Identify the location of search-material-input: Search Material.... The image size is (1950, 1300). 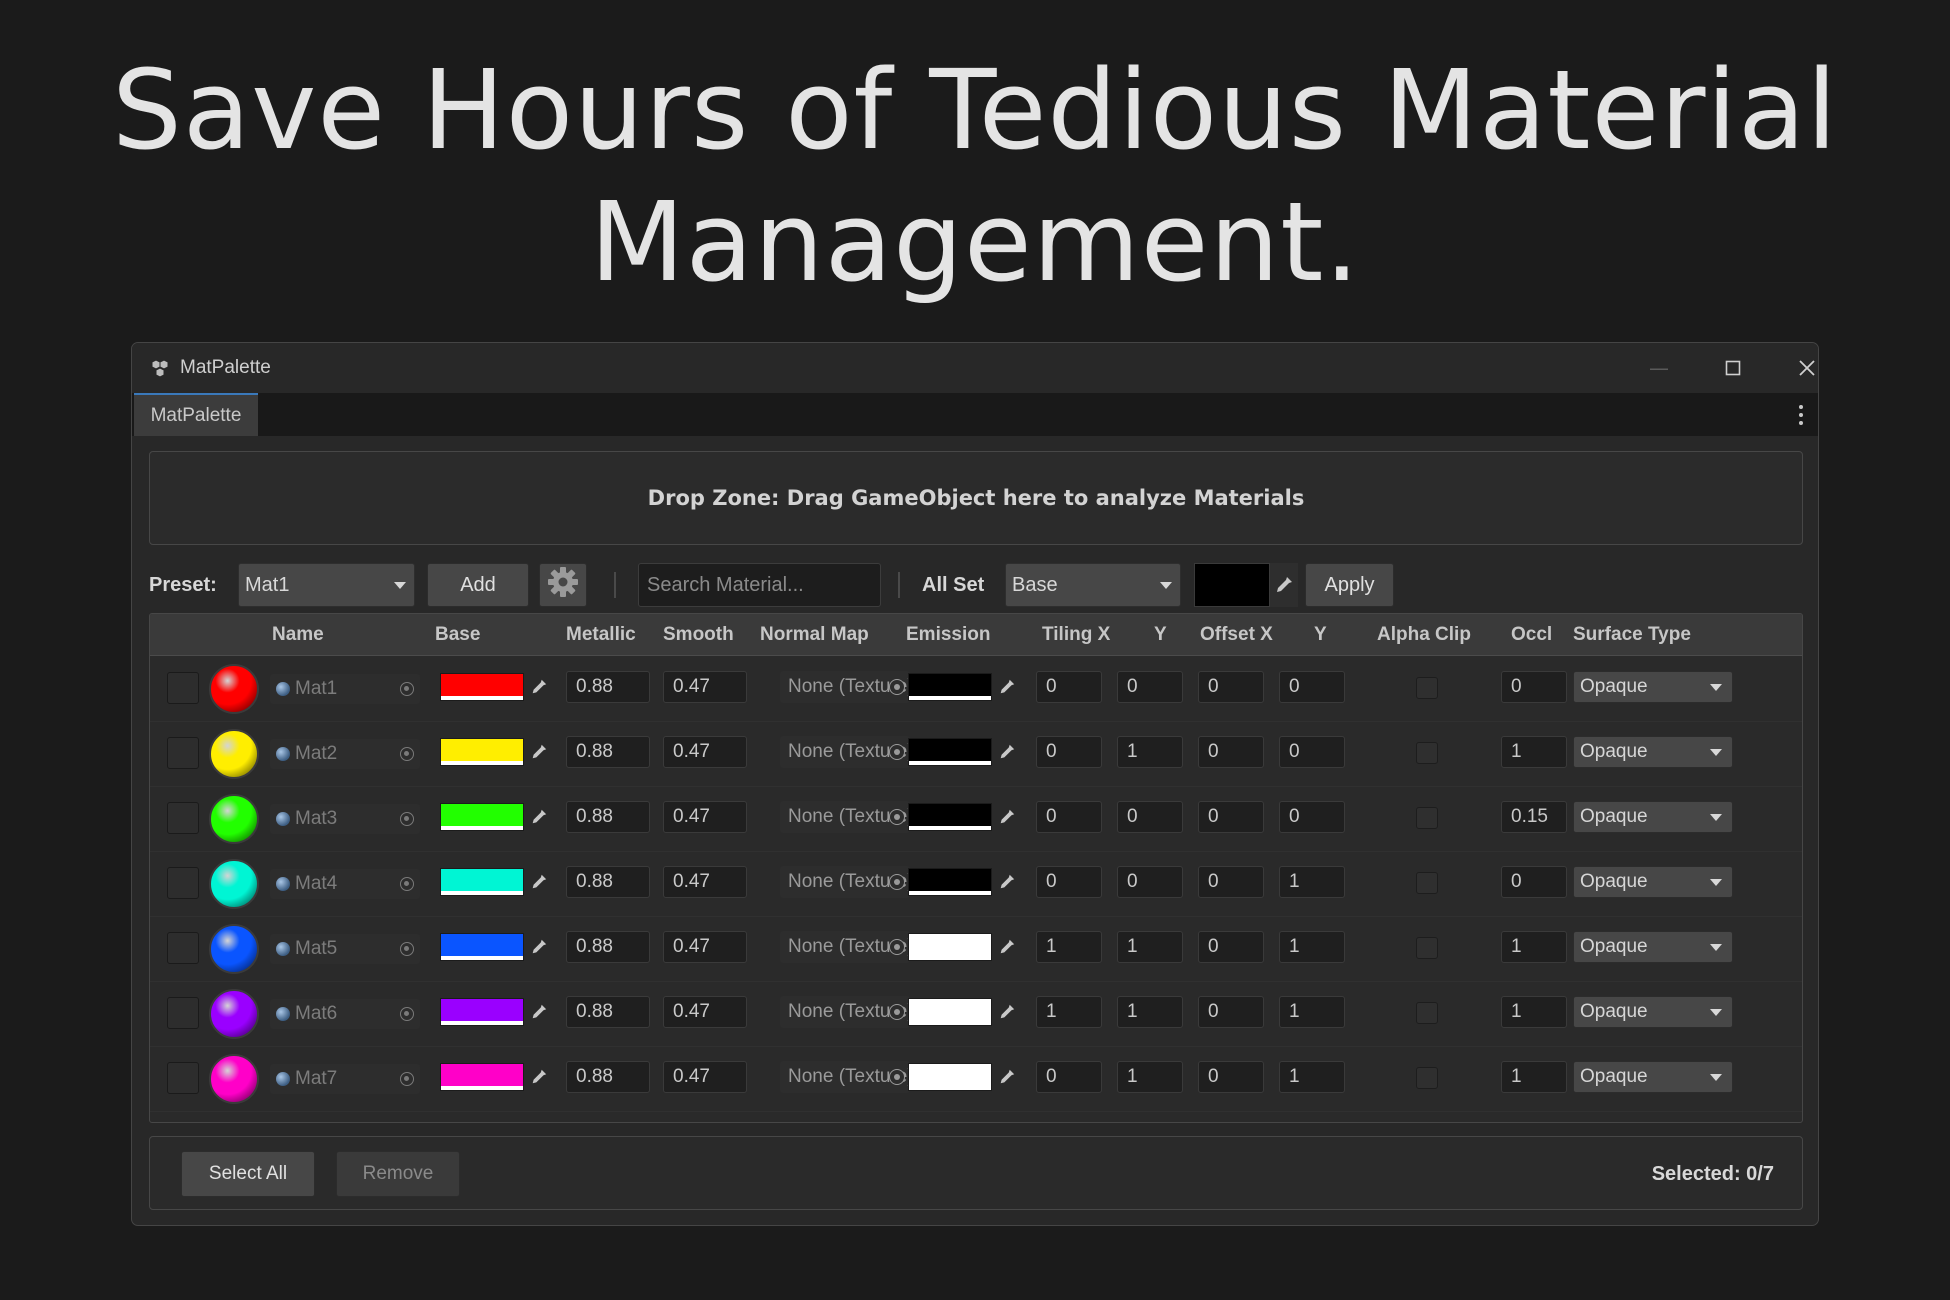
(759, 585).